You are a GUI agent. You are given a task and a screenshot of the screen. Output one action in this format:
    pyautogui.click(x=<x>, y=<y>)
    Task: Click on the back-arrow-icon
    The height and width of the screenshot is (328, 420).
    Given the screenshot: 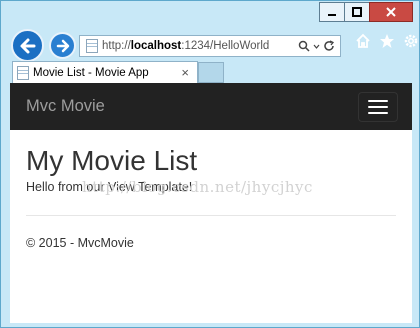 What is the action you would take?
    pyautogui.click(x=27, y=45)
    